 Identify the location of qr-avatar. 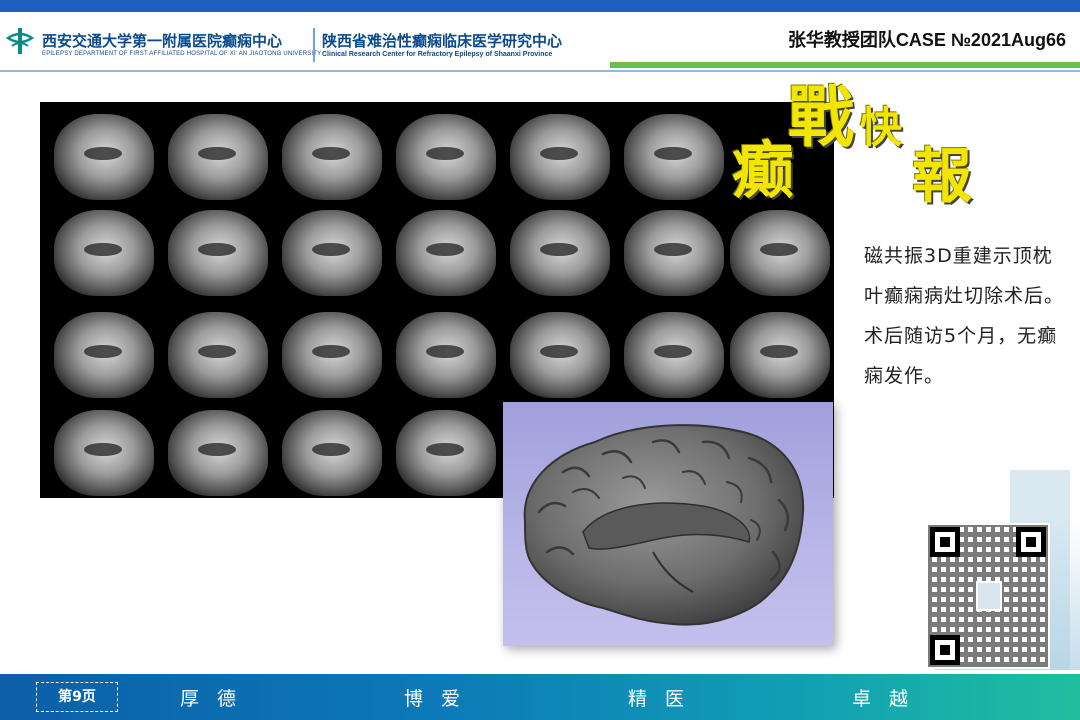
(989, 596).